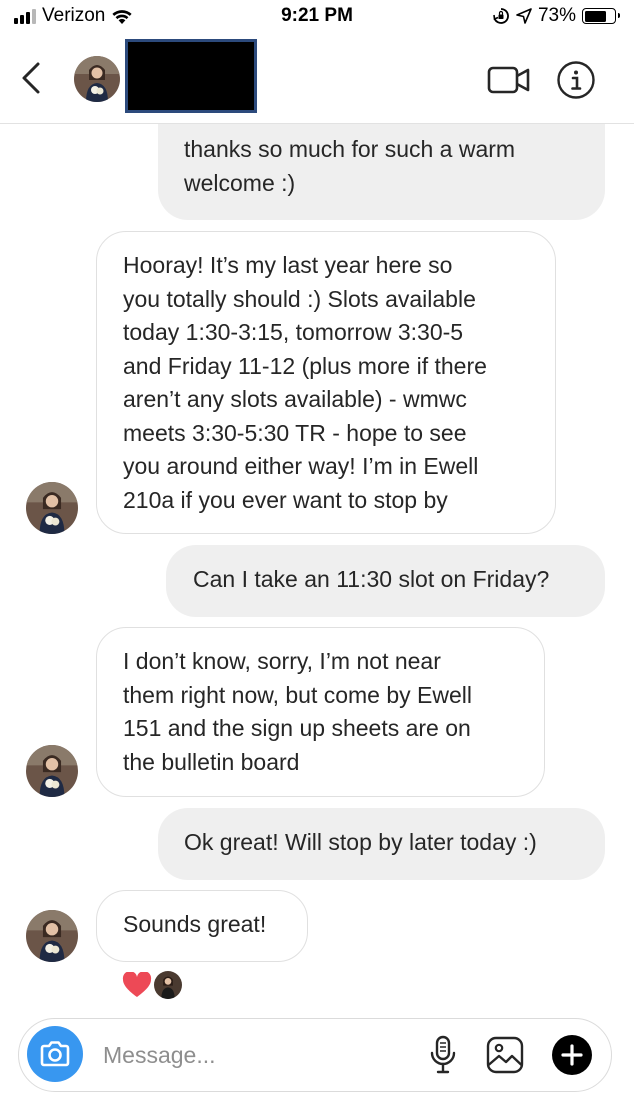 Image resolution: width=634 pixels, height=1100 pixels. I want to click on outgoing-message-bubble: Can I take an 11:30 slot on Friday?, so click(385, 581).